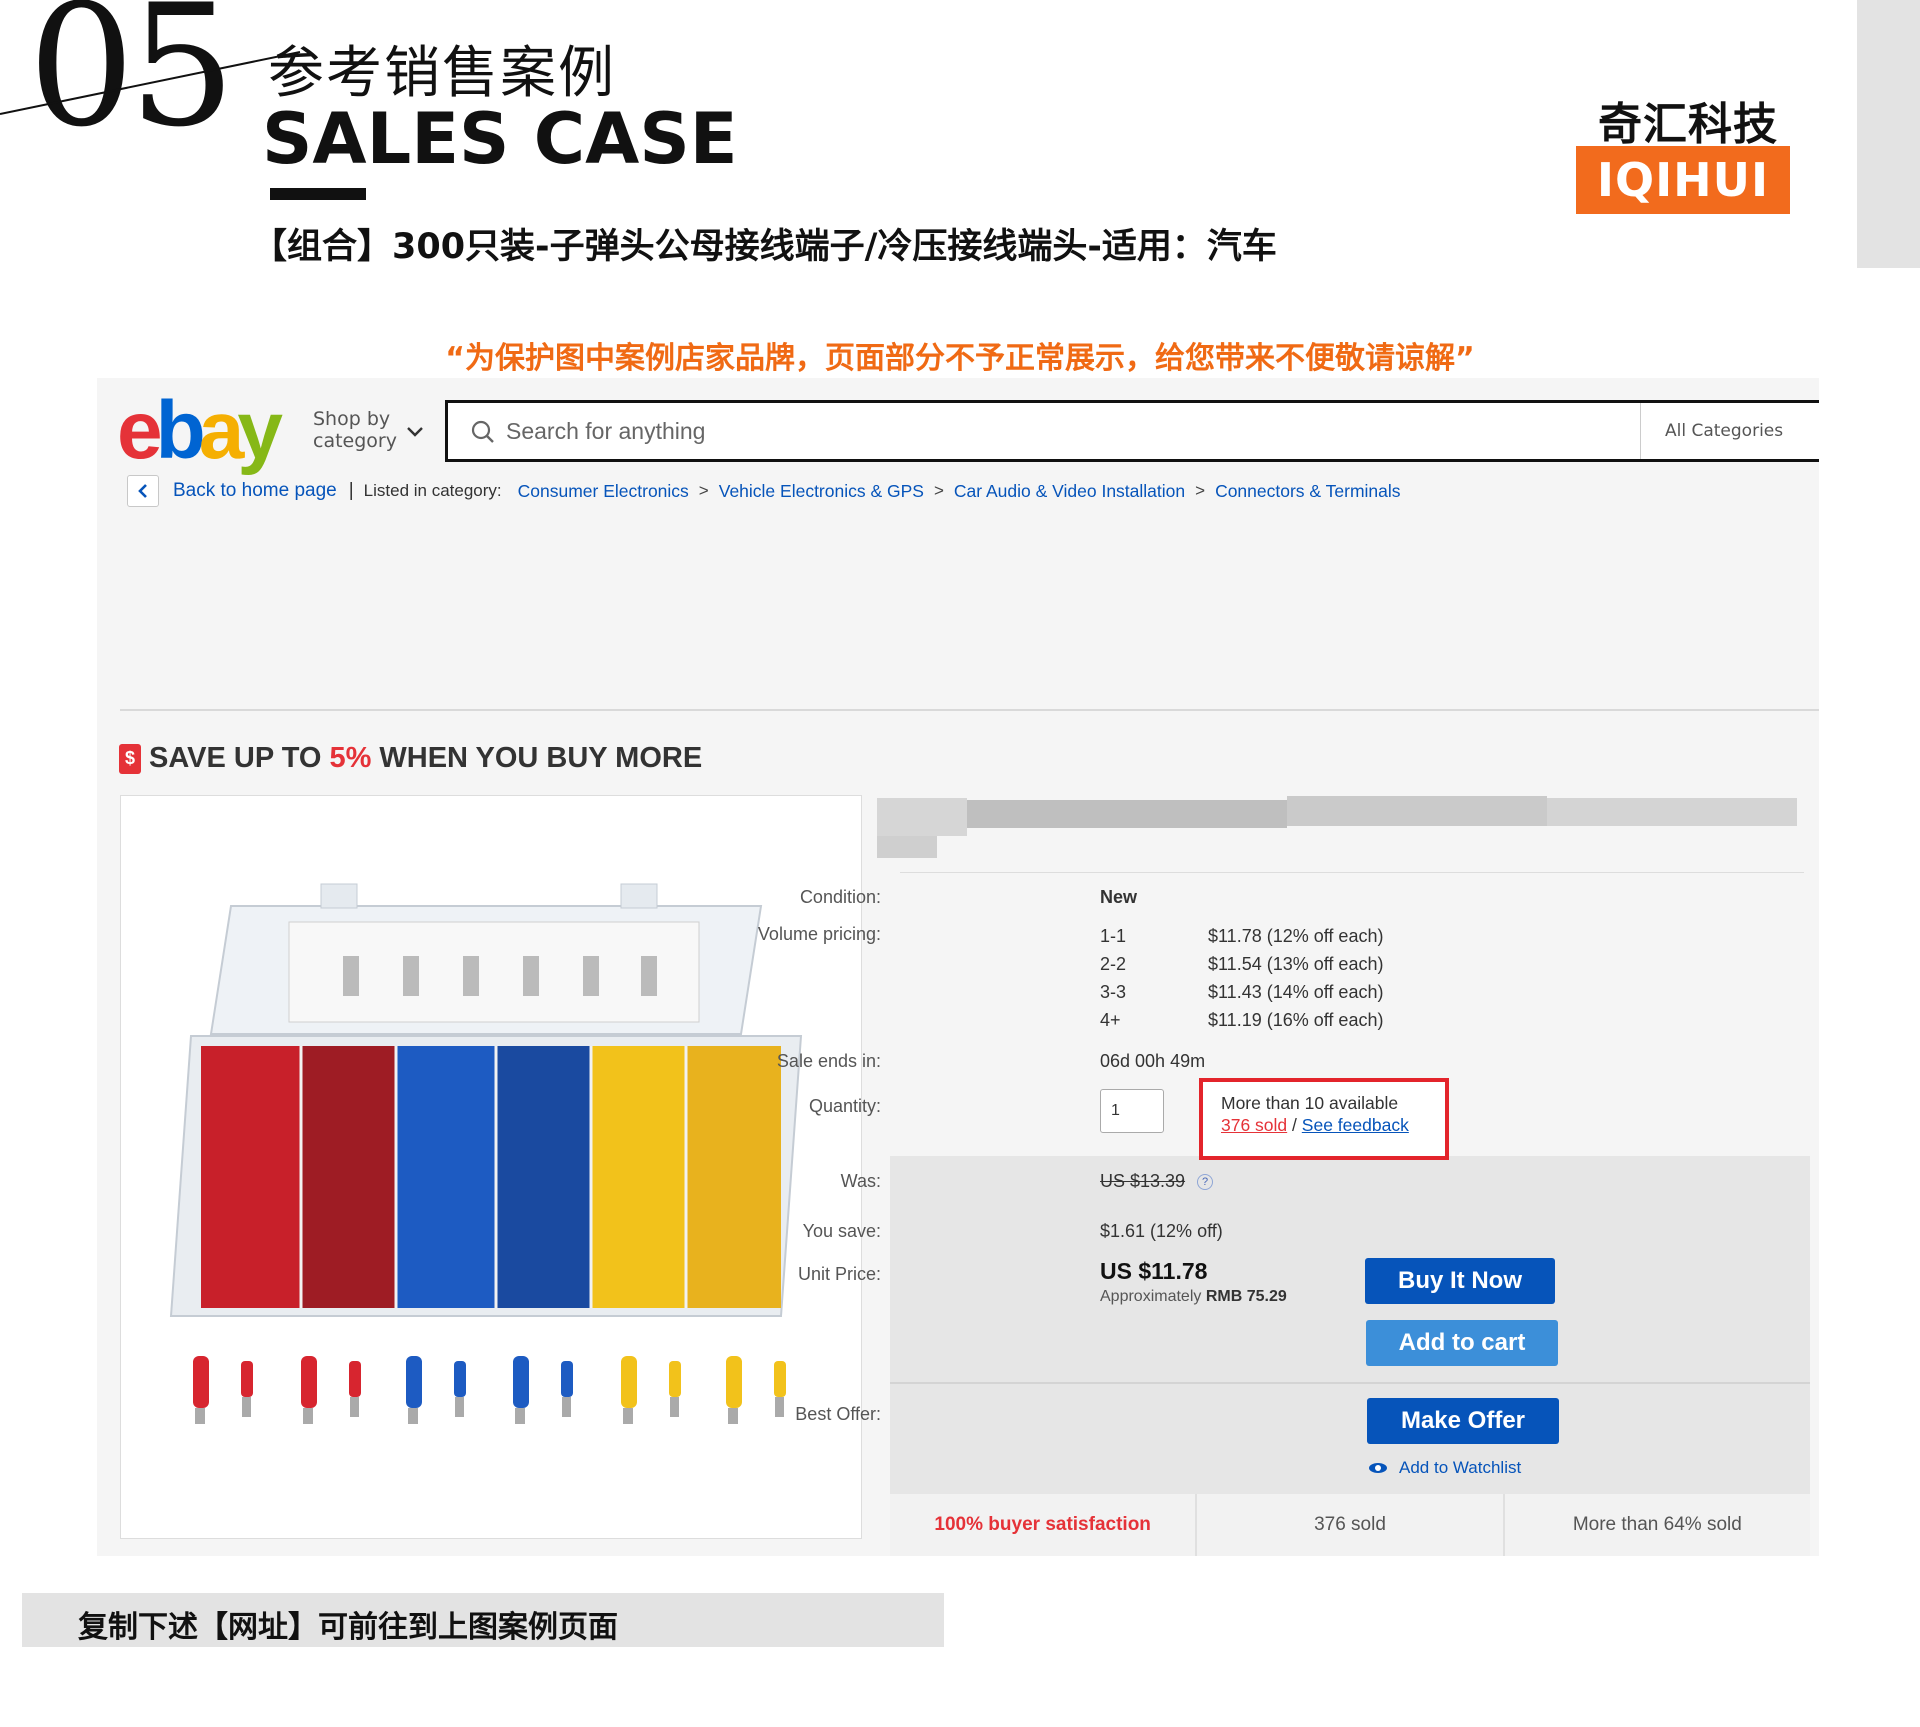 The image size is (1920, 1727). Describe the element at coordinates (410, 758) in the screenshot. I see `volume-discount-banner: $ SAVE UP TO 5% WHEN YOU BUY MORE` at that location.